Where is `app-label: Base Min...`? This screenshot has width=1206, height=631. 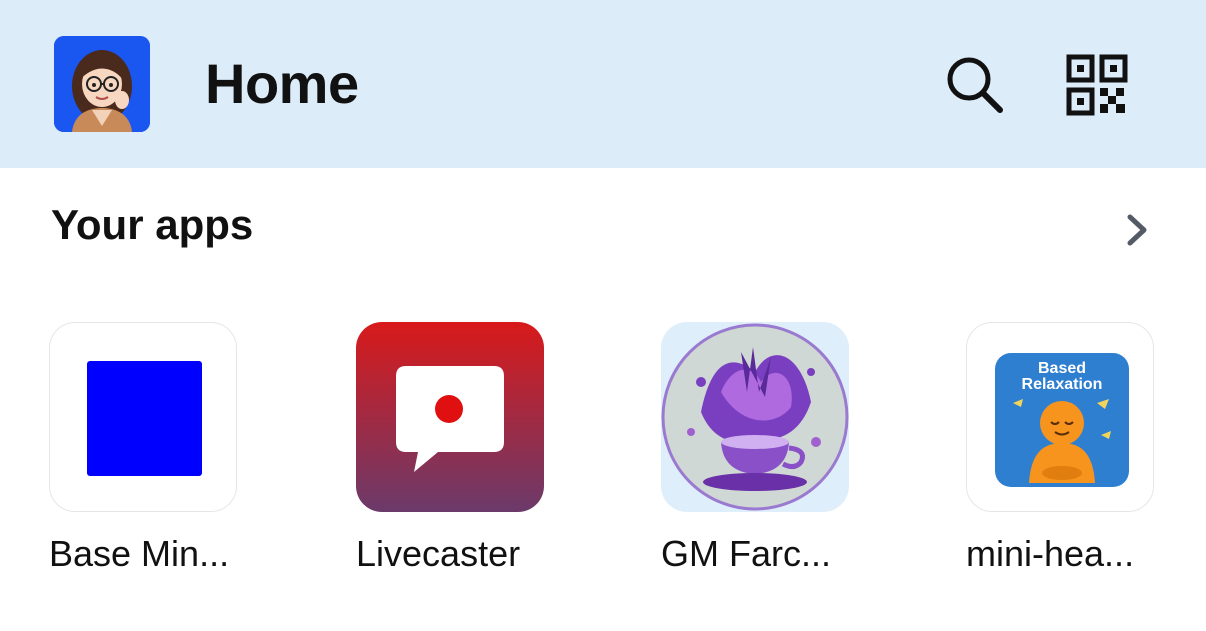 app-label: Base Min... is located at coordinates (139, 553).